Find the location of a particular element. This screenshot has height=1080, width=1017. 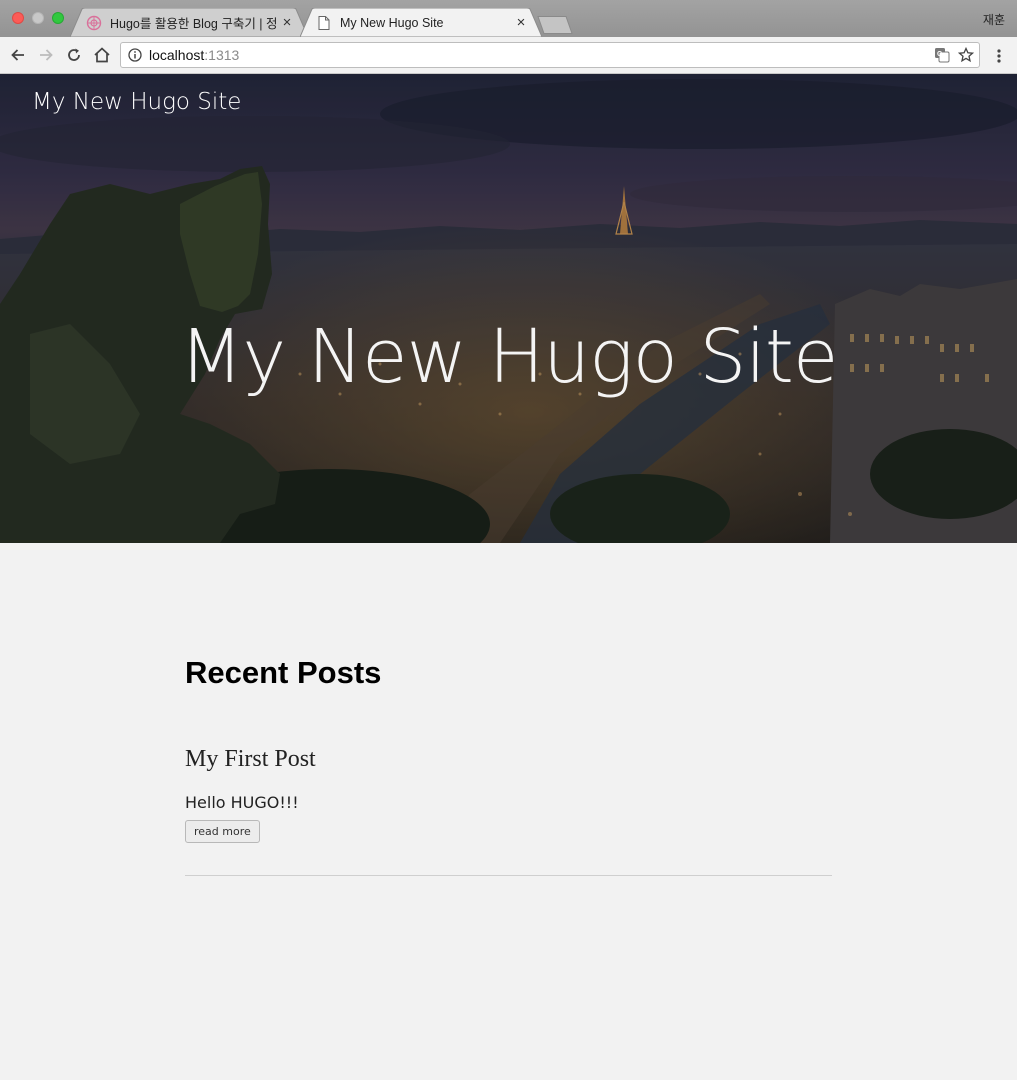

url-text: localhost:1313 is located at coordinates (194, 55).